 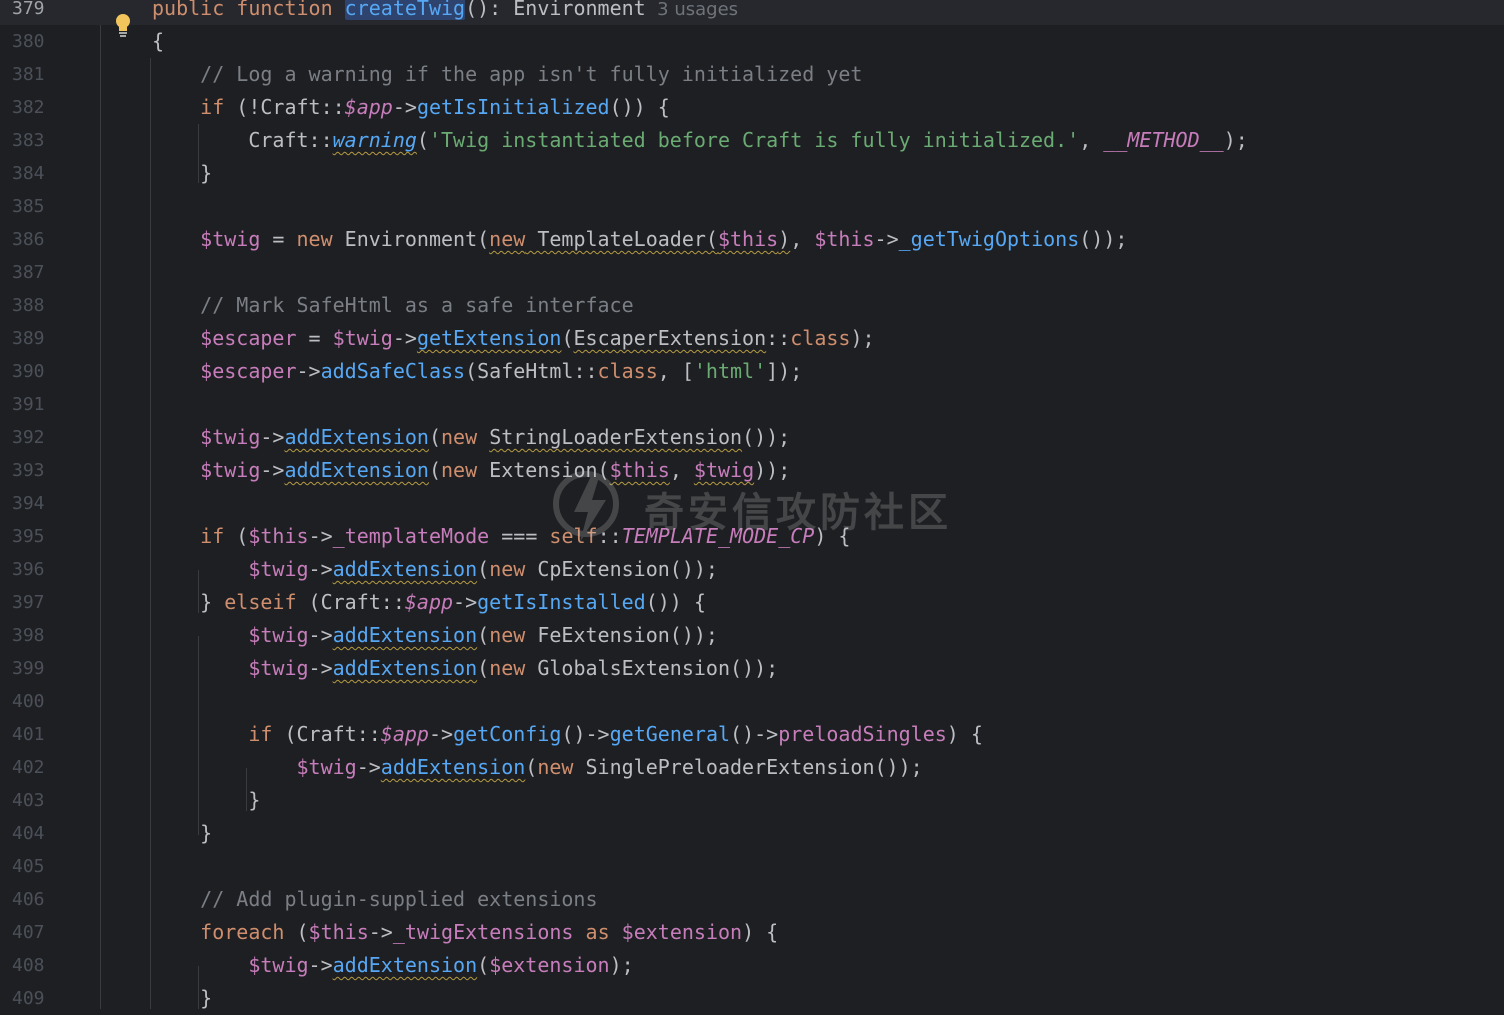 What do you see at coordinates (692, 10) in the screenshot?
I see `usages-hint: 3 usages` at bounding box center [692, 10].